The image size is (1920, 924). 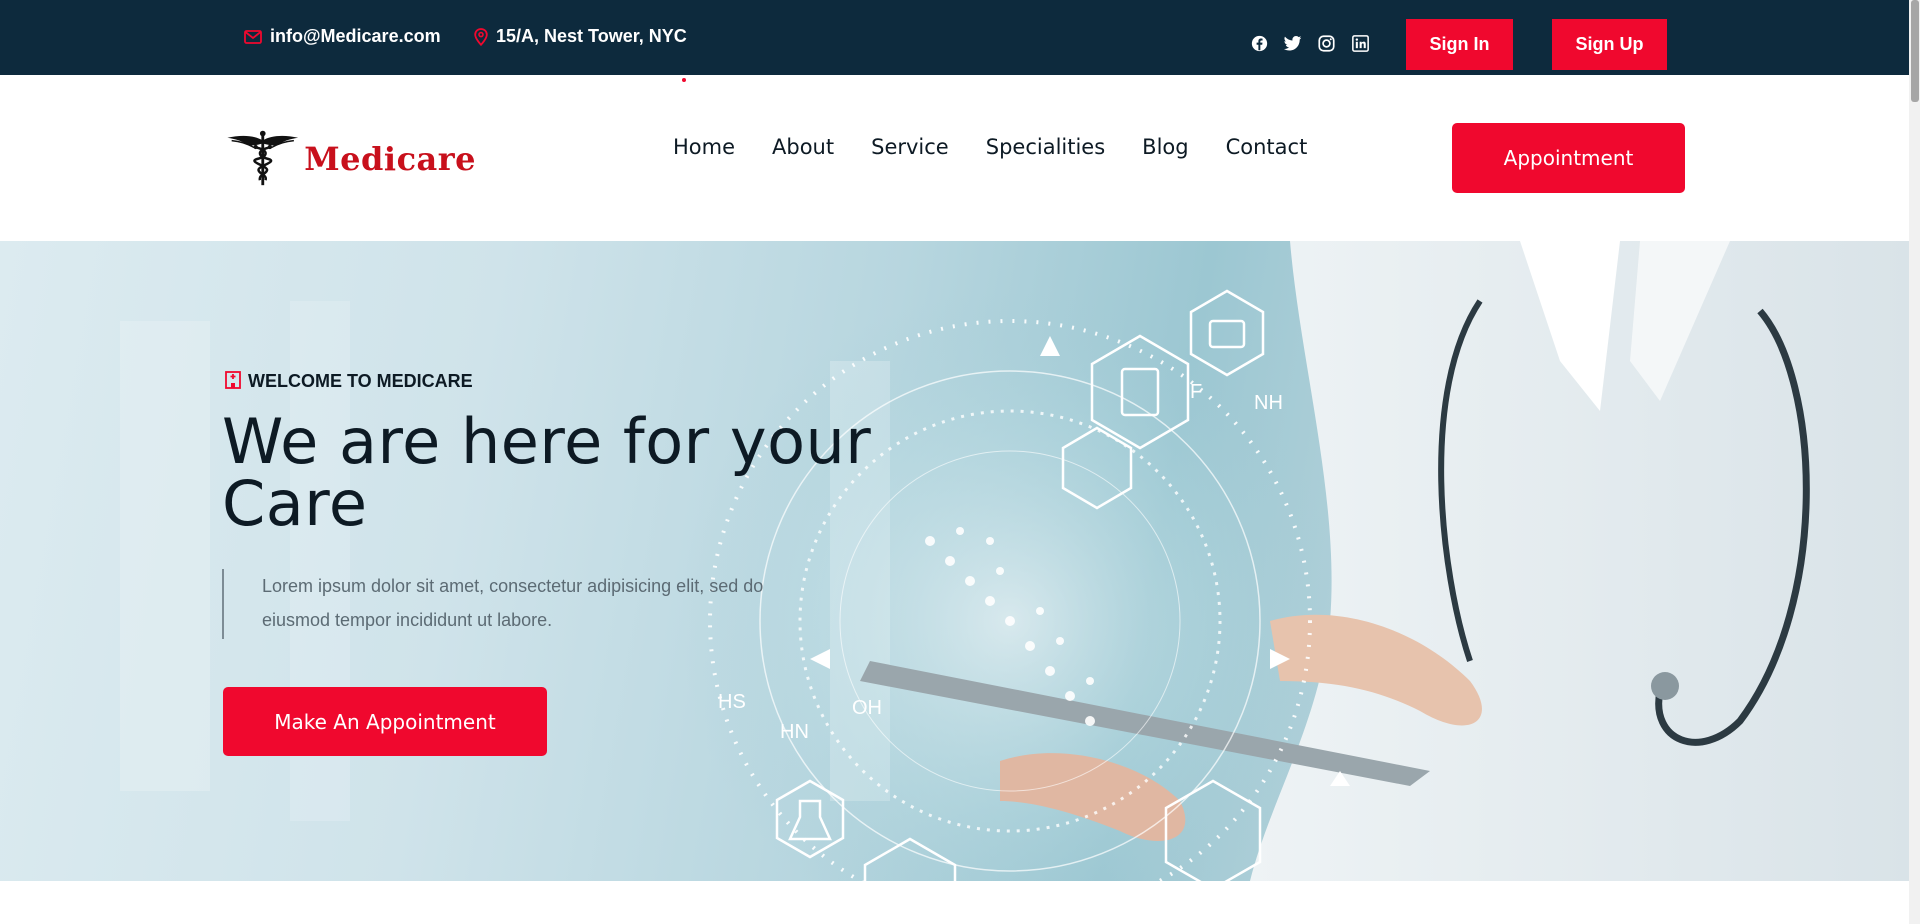 I want to click on email-contact: info@Medicare.com, so click(x=342, y=36).